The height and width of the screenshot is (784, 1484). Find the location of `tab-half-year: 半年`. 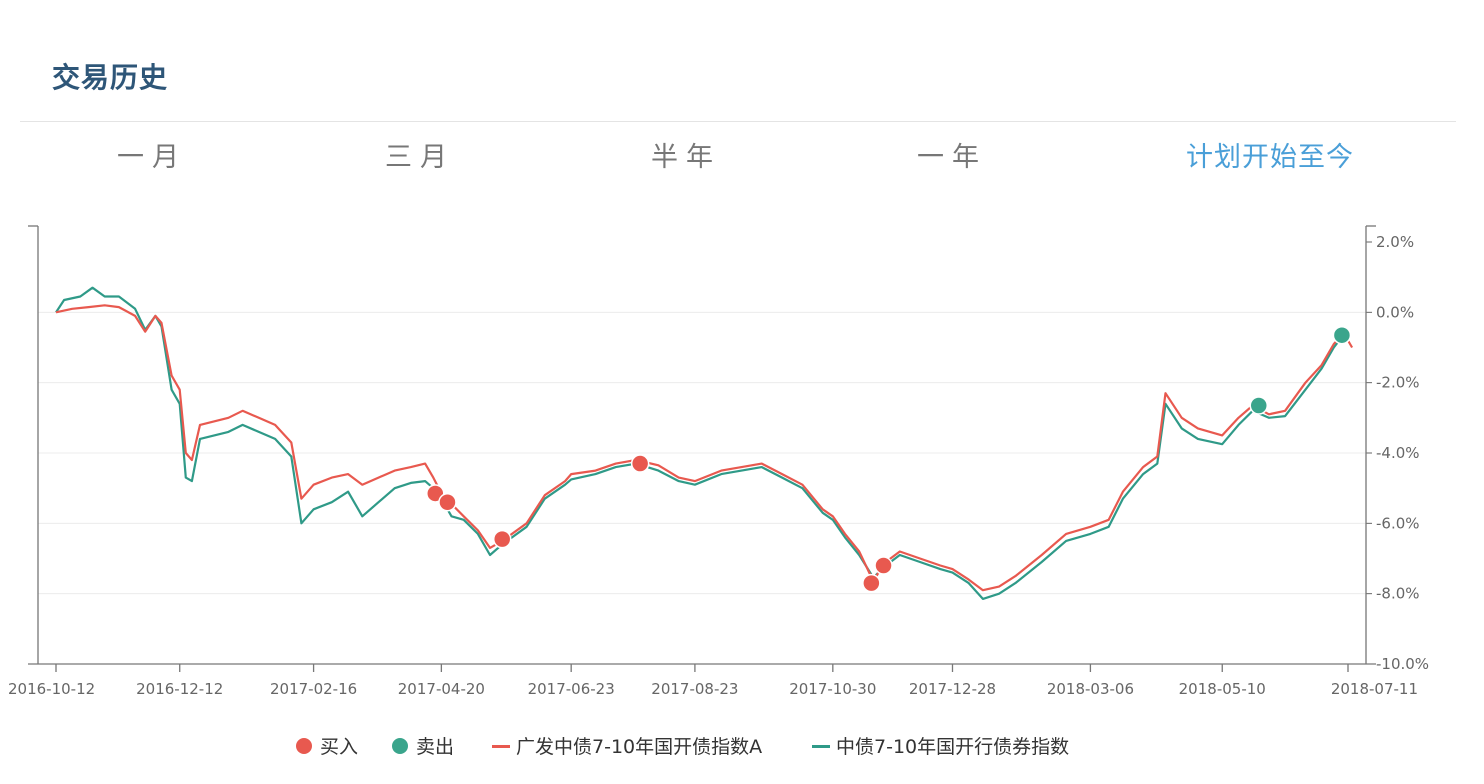

tab-half-year: 半年 is located at coordinates (686, 158).